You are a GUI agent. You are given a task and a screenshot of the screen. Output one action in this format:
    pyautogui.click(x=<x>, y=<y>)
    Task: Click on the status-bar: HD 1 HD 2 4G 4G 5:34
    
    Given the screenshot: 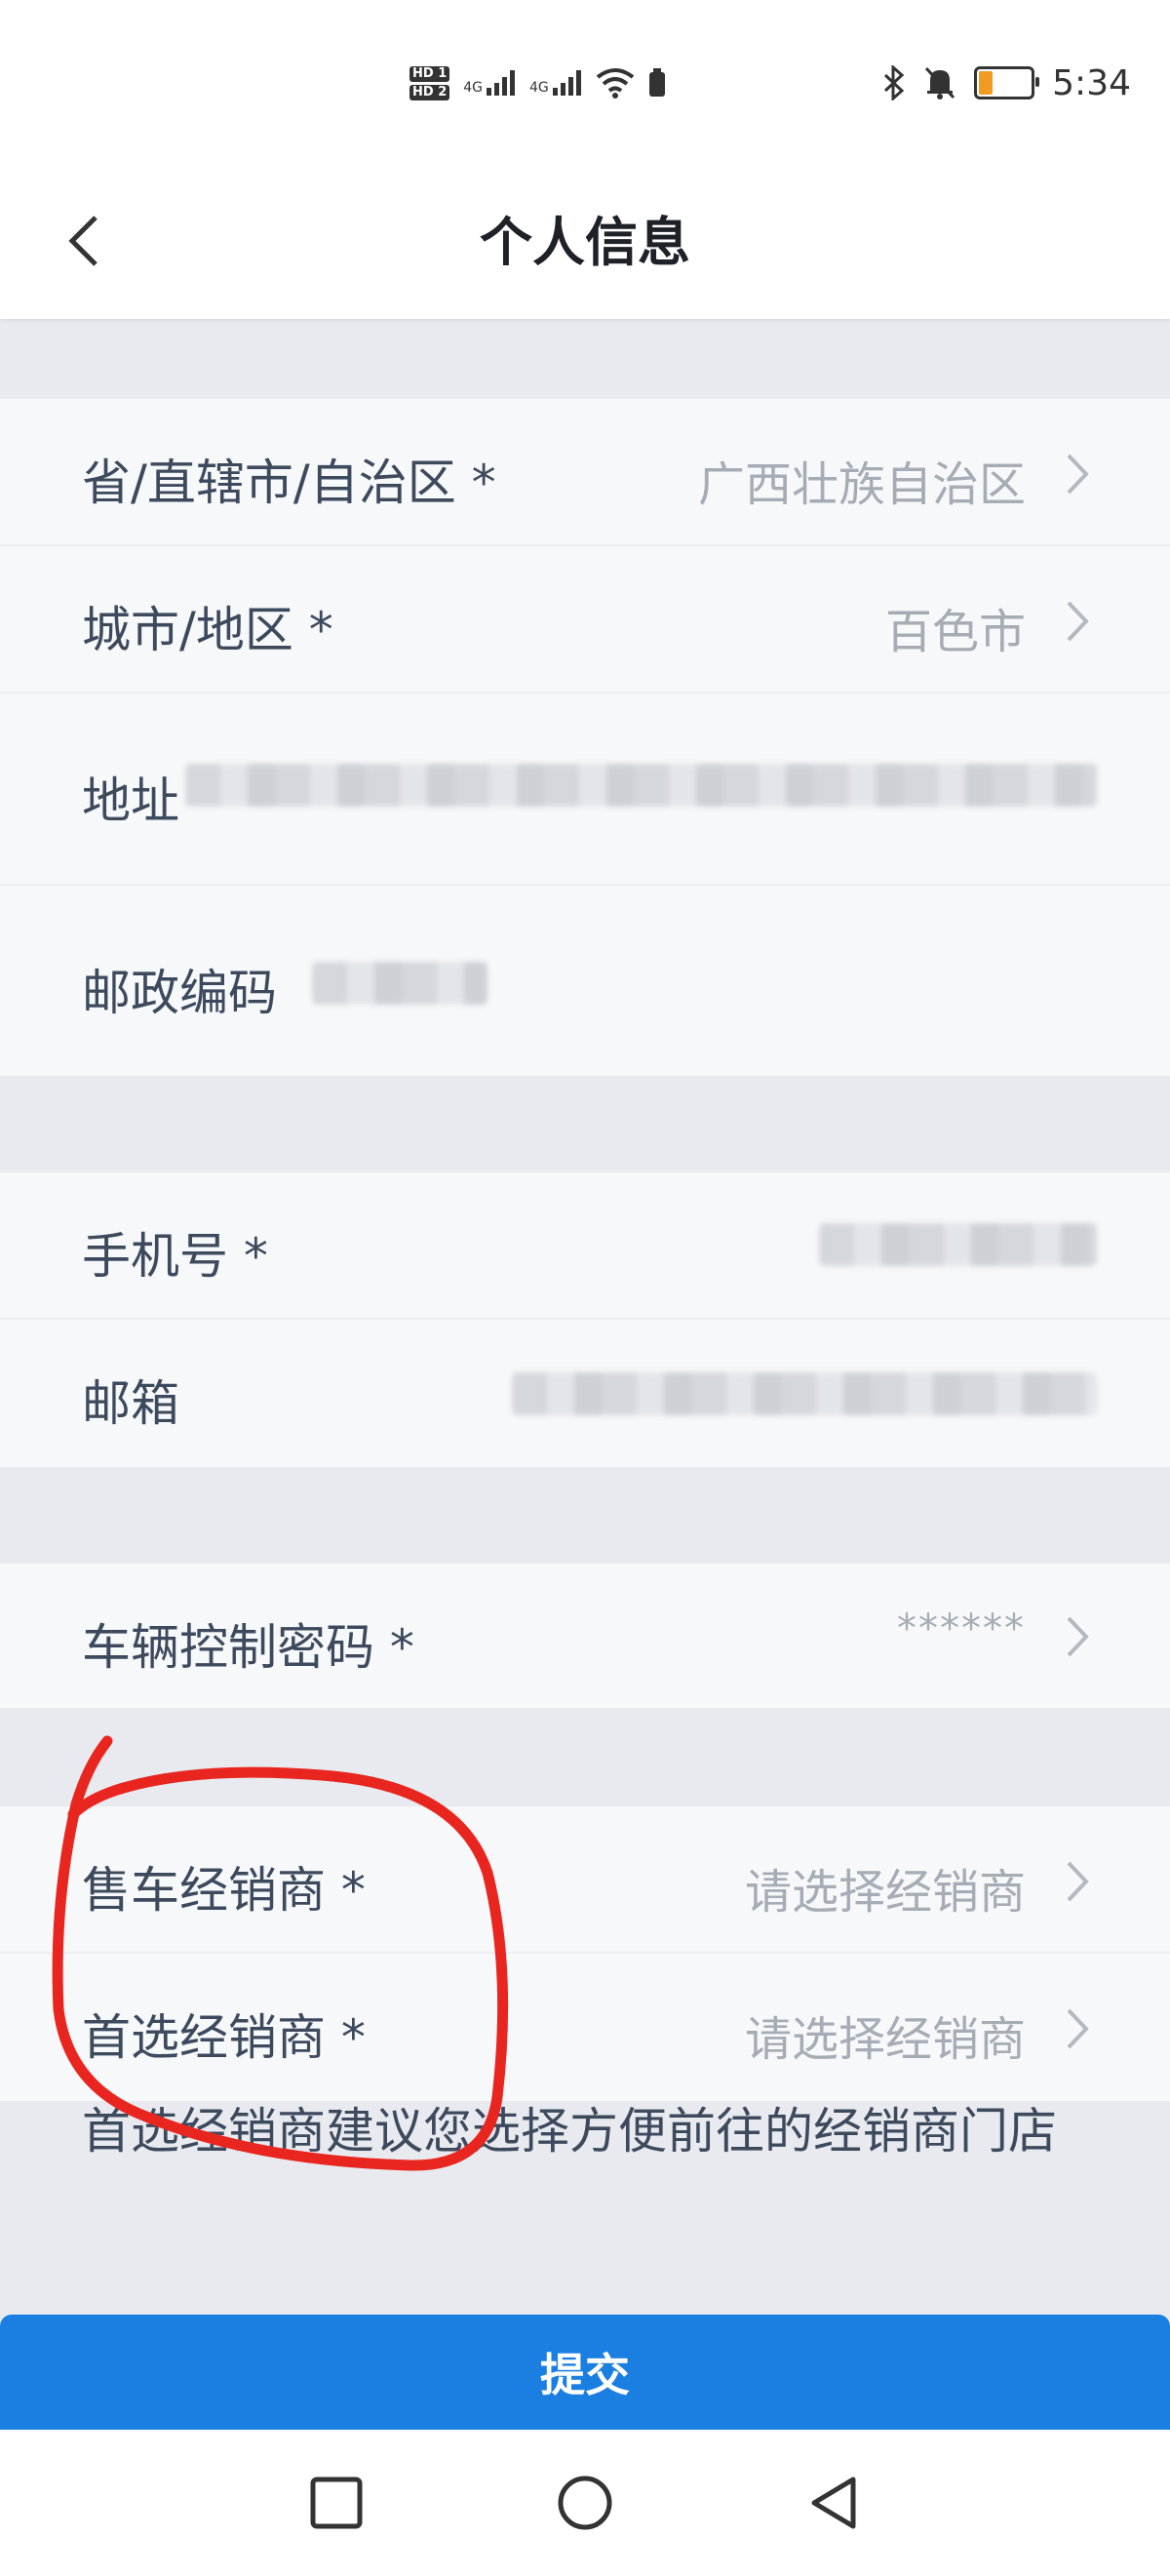 What is the action you would take?
    pyautogui.click(x=585, y=83)
    